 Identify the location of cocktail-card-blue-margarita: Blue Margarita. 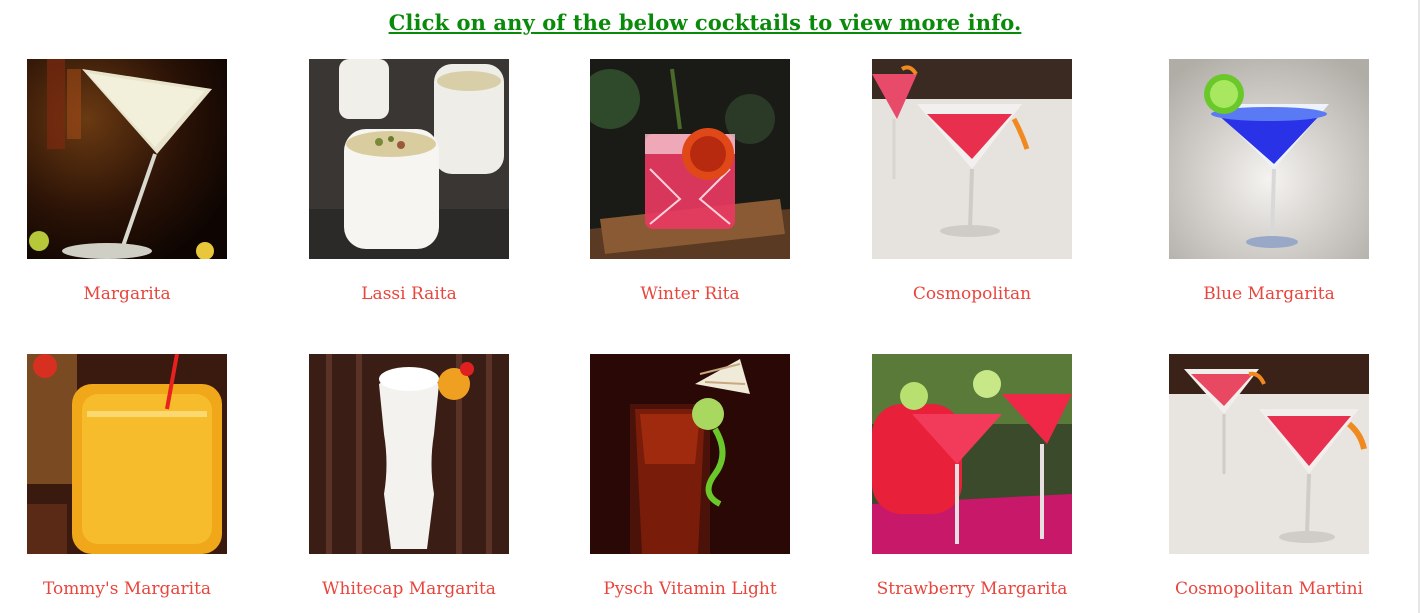
(1269, 182).